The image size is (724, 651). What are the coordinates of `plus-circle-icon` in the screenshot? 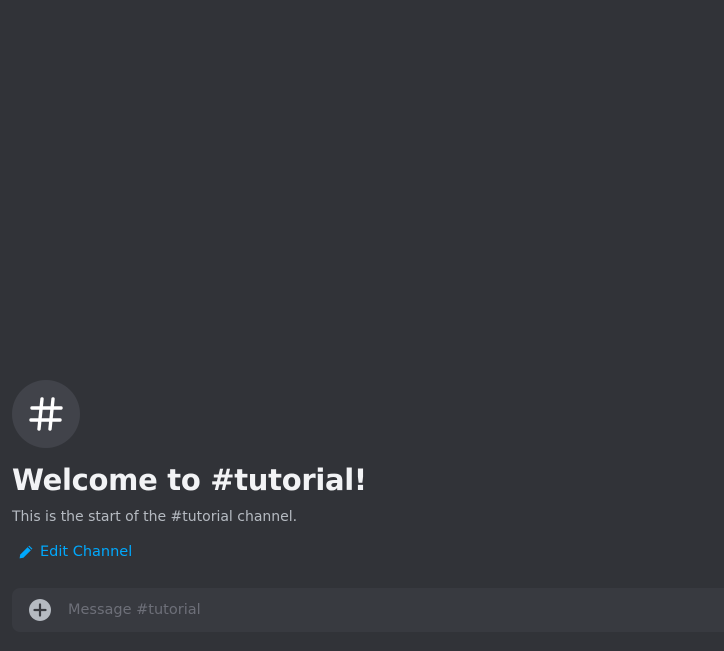 It's located at (40, 610).